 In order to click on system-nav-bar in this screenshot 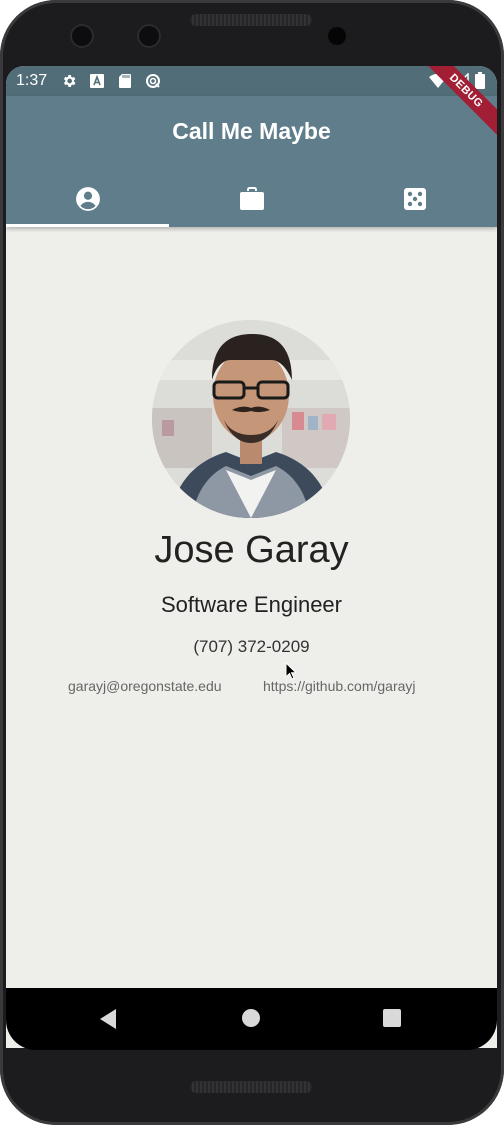, I will do `click(251, 1019)`.